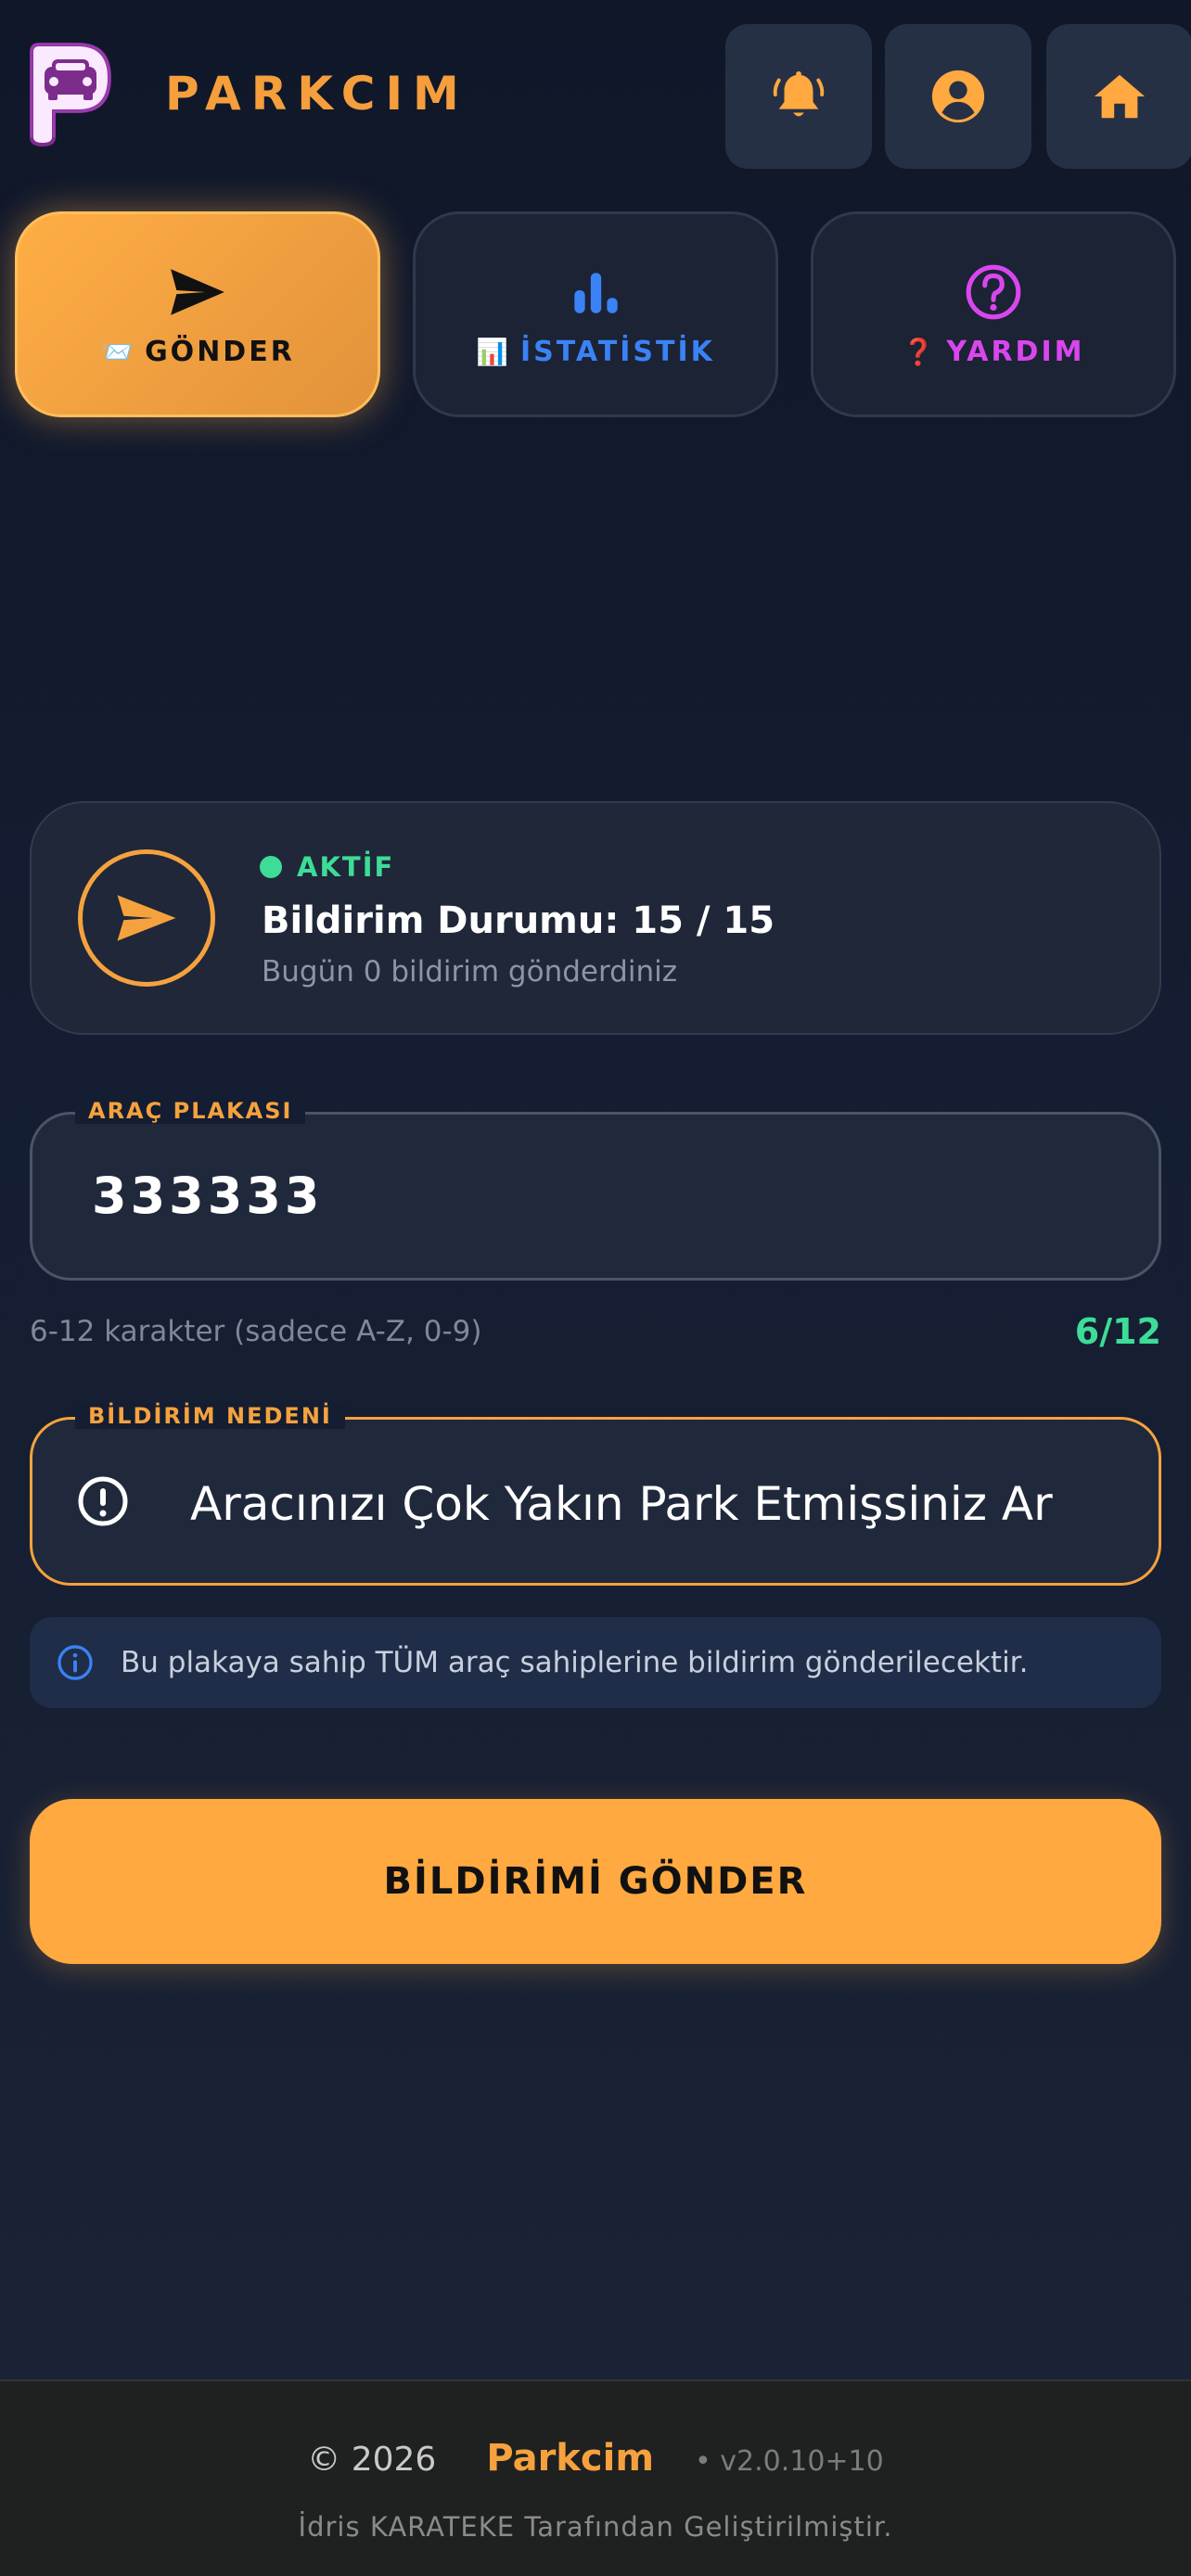 This screenshot has height=2576, width=1191. I want to click on status-icon-circle, so click(146, 918).